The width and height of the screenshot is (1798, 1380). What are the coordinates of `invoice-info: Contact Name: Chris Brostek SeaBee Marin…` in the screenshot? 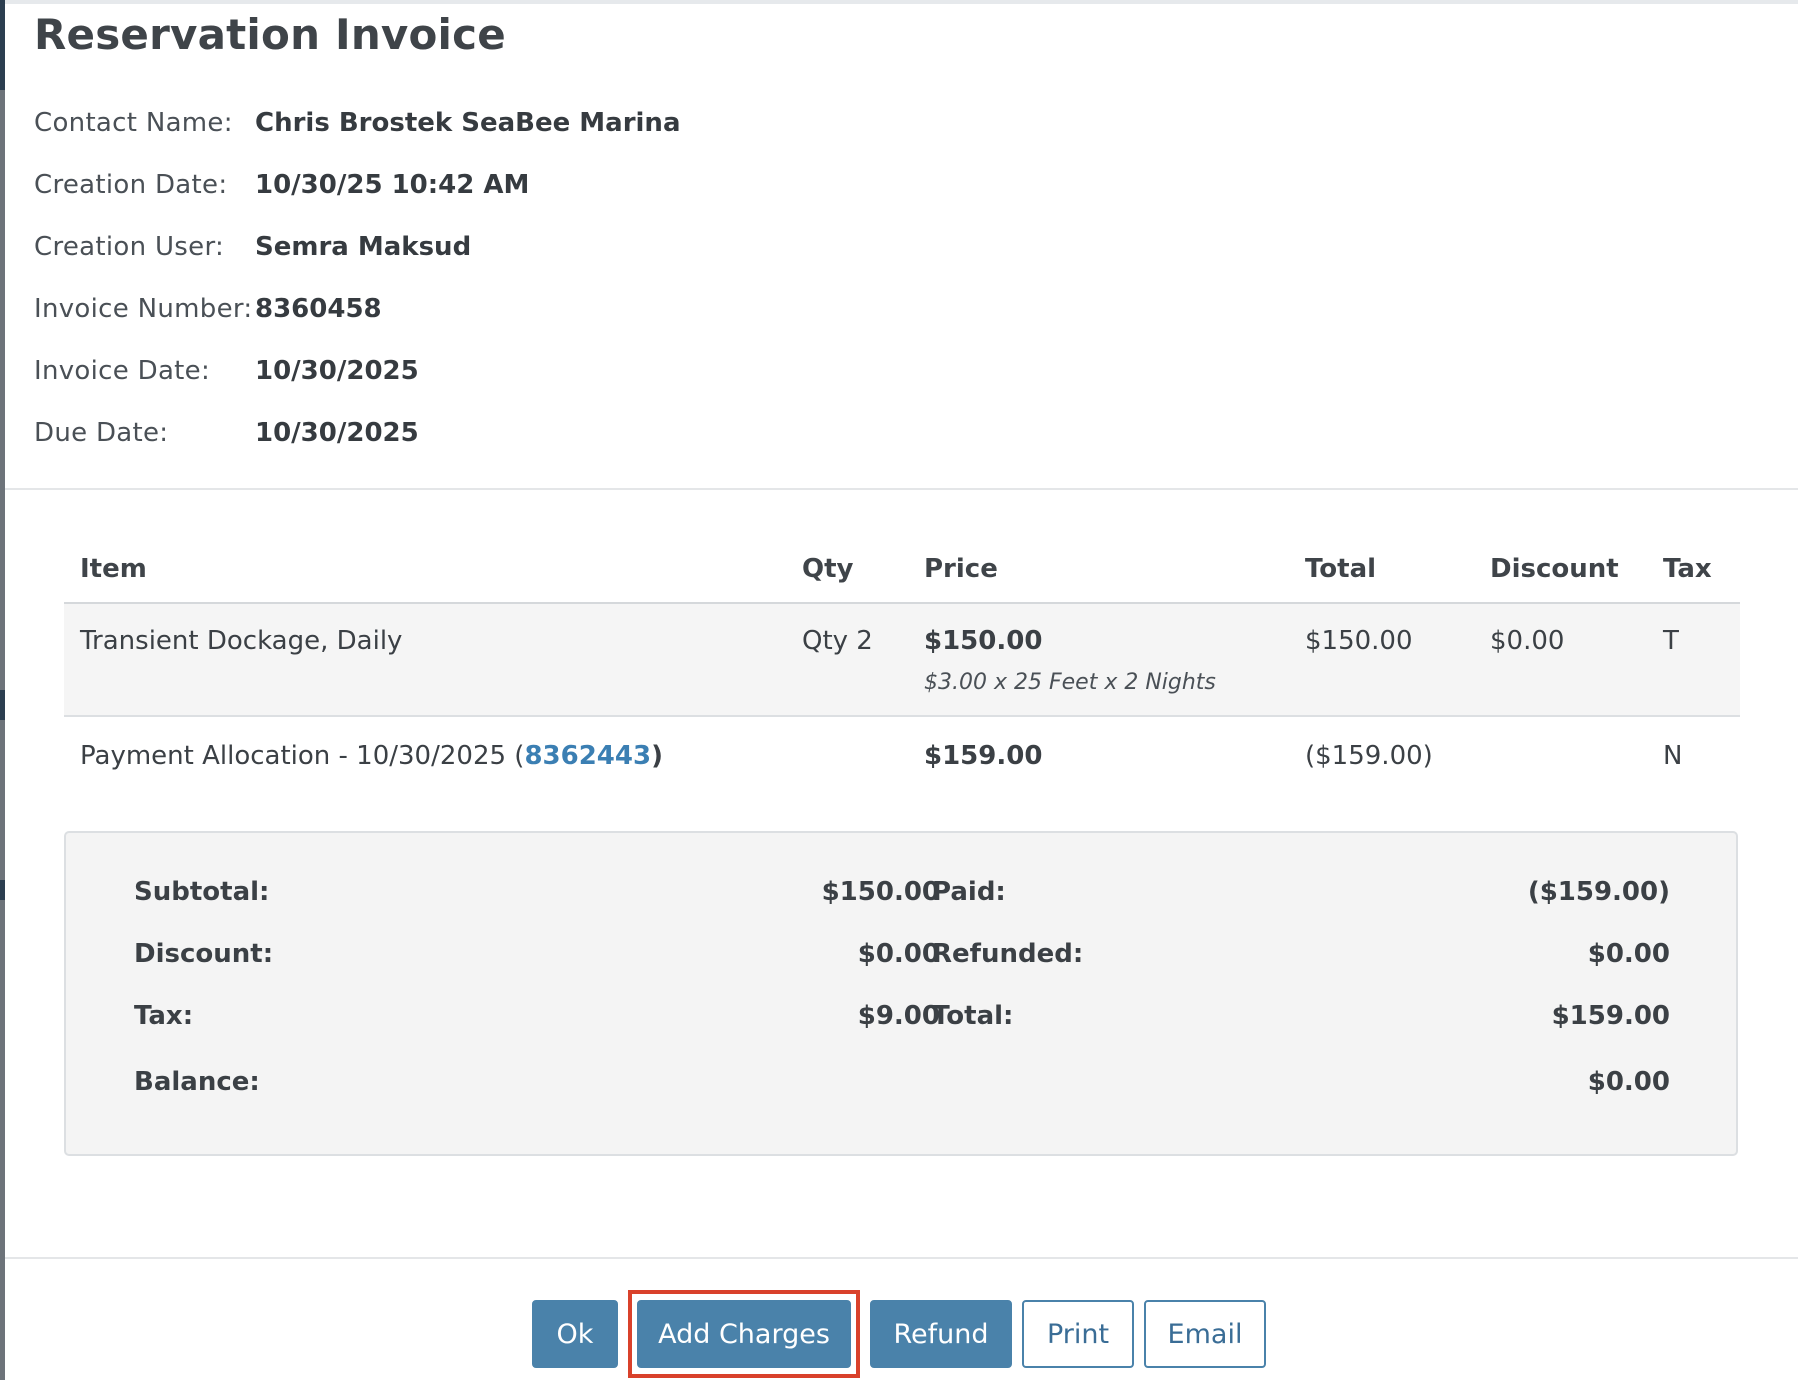 It's located at (357, 278).